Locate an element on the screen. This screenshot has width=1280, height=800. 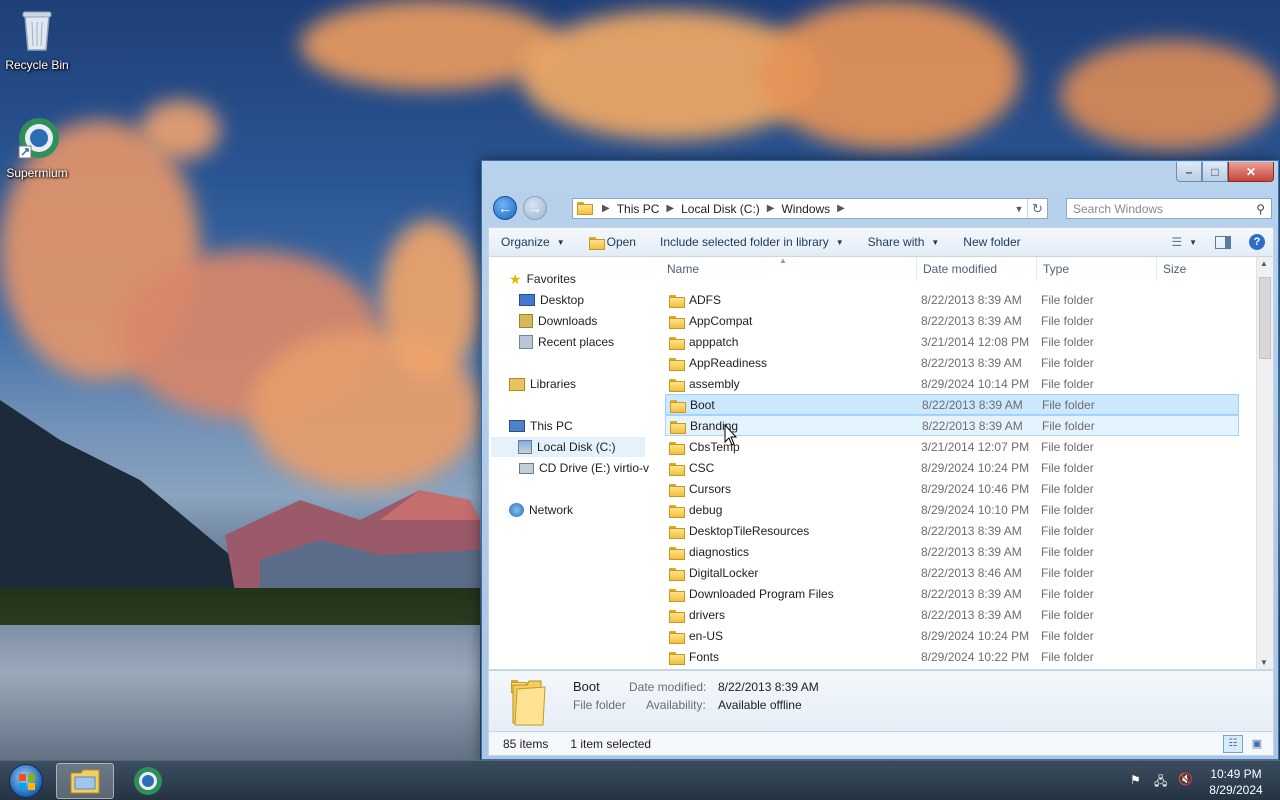
nav-this-pc: This PC is located at coordinates (541, 426).